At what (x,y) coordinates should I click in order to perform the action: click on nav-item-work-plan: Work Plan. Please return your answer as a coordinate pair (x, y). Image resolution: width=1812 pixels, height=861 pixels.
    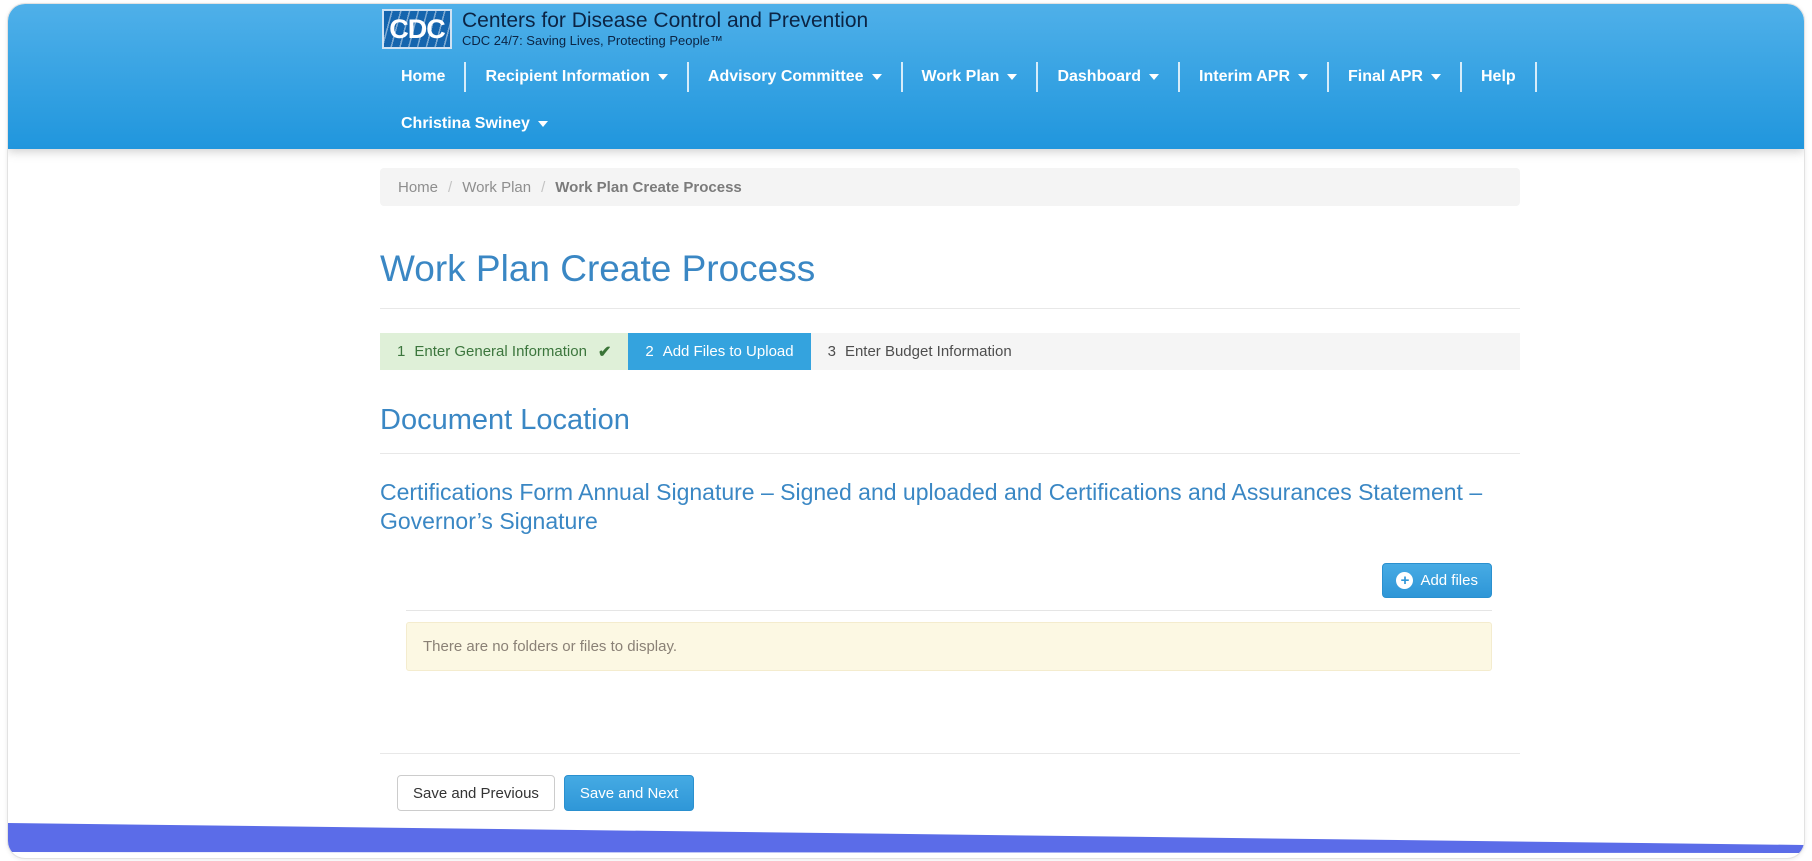
    Looking at the image, I should click on (970, 77).